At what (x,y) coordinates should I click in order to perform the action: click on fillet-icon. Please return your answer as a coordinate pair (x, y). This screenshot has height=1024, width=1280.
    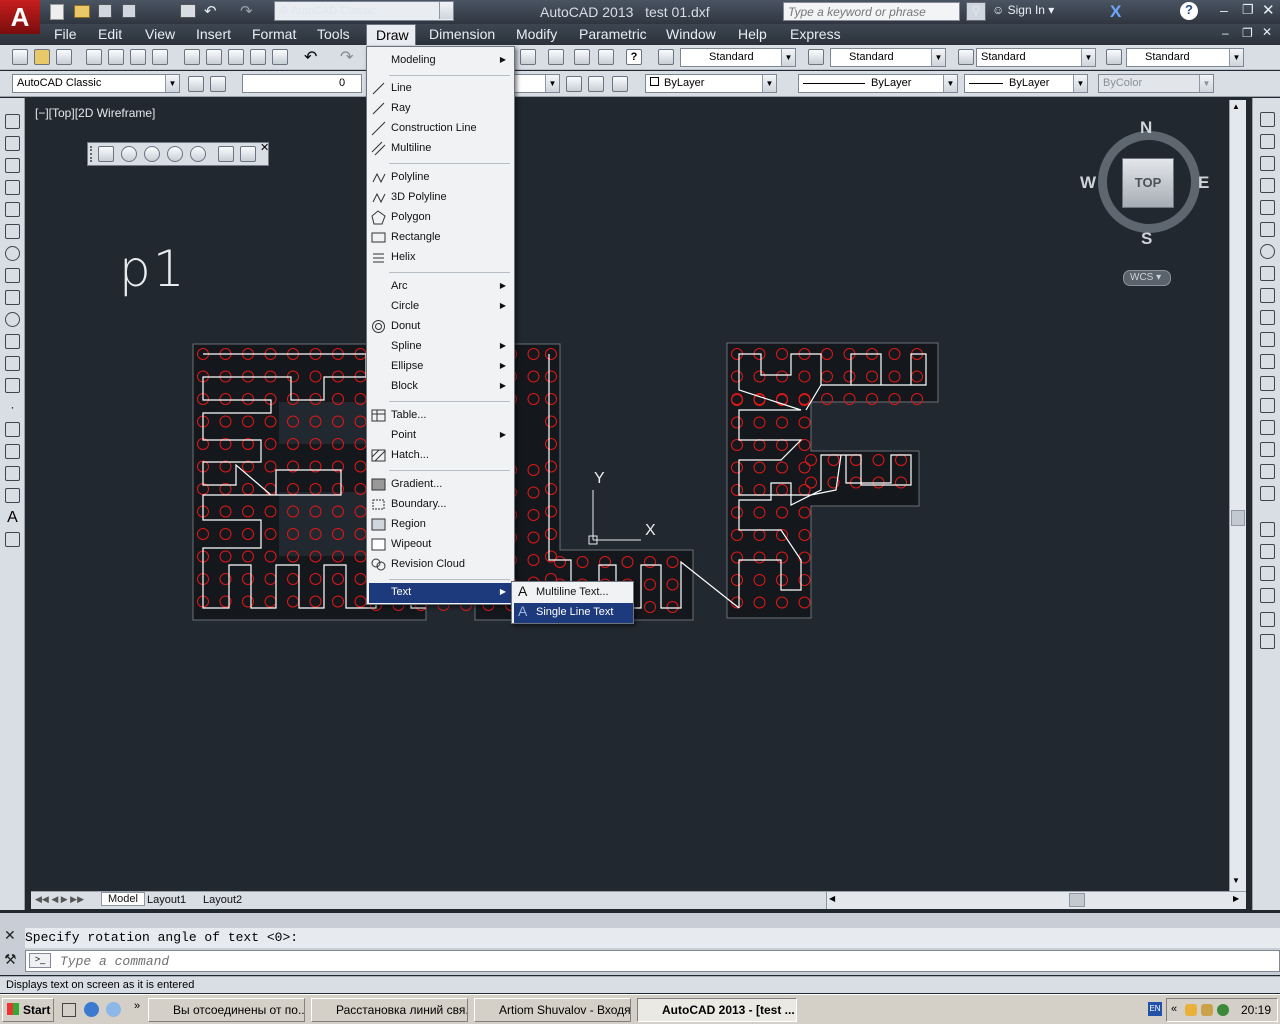
    Looking at the image, I should click on (1267, 449).